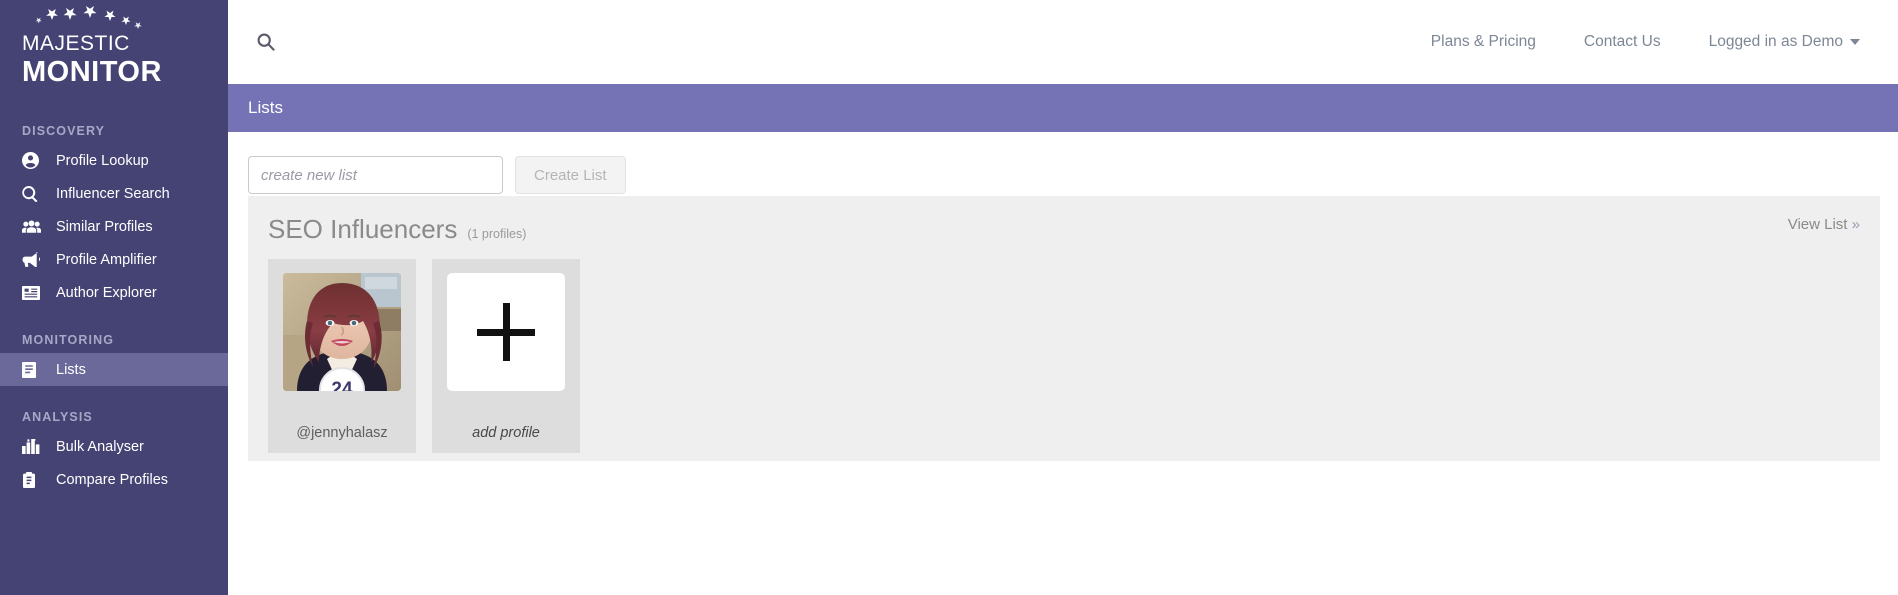  Describe the element at coordinates (100, 446) in the screenshot. I see `sidebar-item-label: Bulk Analyser` at that location.